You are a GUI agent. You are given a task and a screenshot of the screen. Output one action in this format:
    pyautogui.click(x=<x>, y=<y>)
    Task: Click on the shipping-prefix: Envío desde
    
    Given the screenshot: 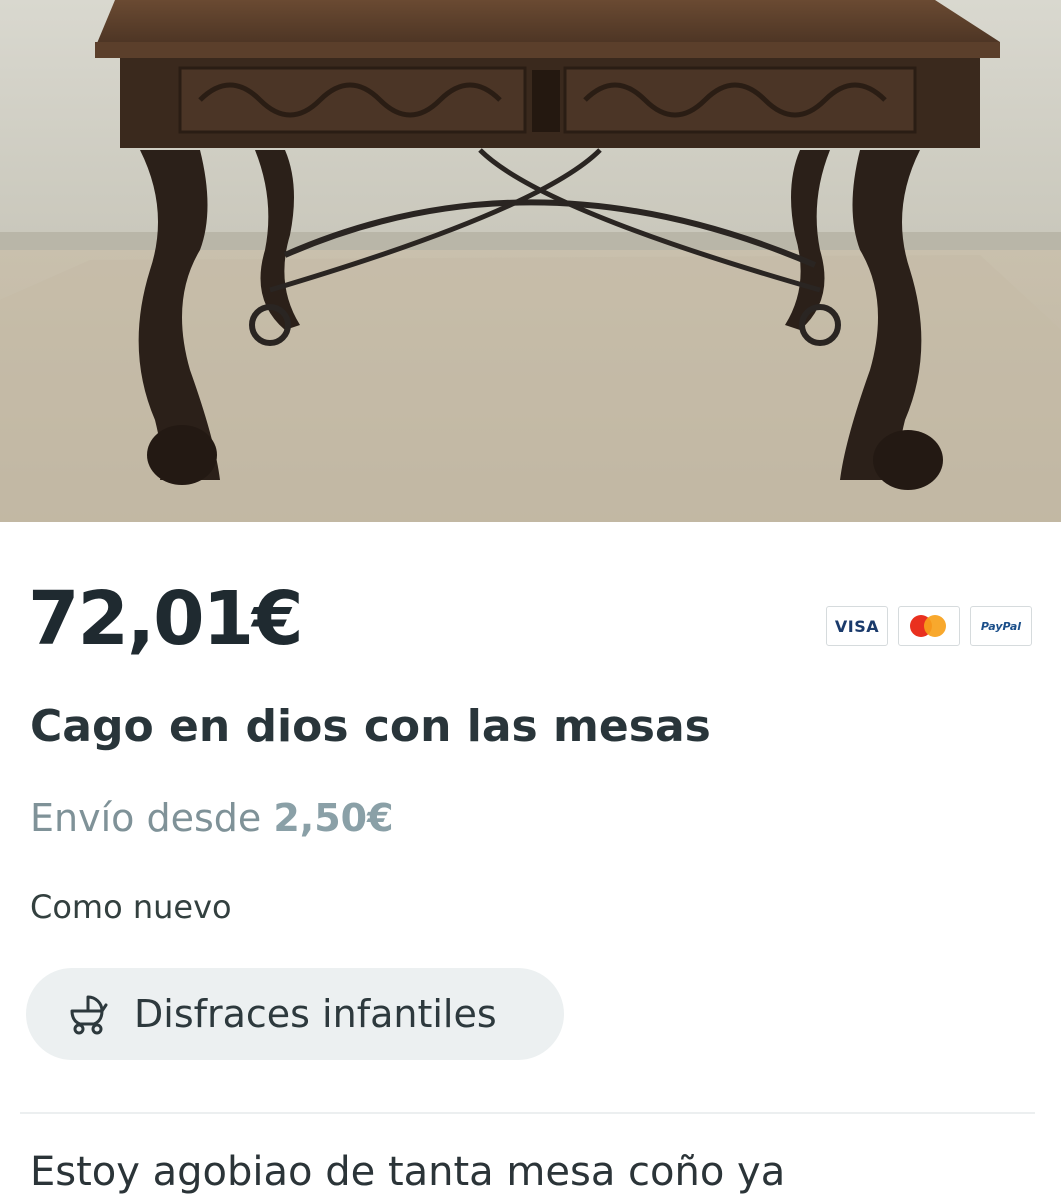 What is the action you would take?
    pyautogui.click(x=146, y=818)
    